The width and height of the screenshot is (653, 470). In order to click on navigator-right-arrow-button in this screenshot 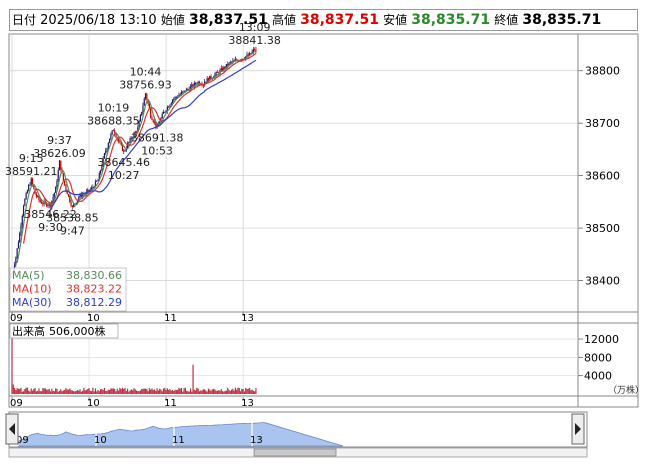, I will do `click(578, 429)`.